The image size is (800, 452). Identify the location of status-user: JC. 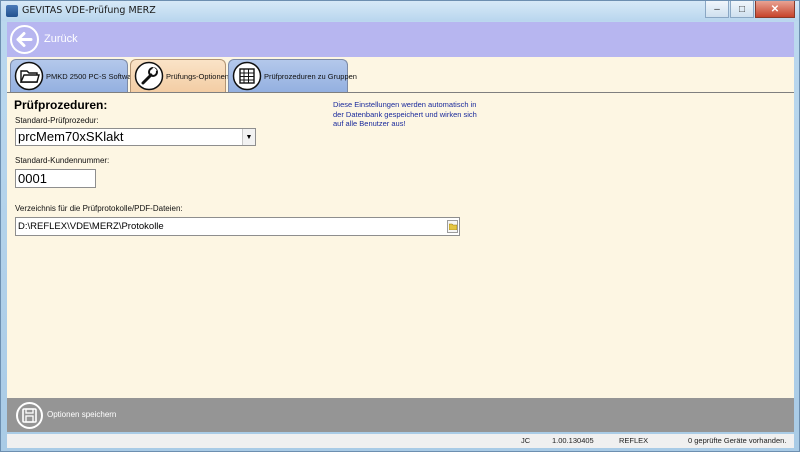
(526, 440).